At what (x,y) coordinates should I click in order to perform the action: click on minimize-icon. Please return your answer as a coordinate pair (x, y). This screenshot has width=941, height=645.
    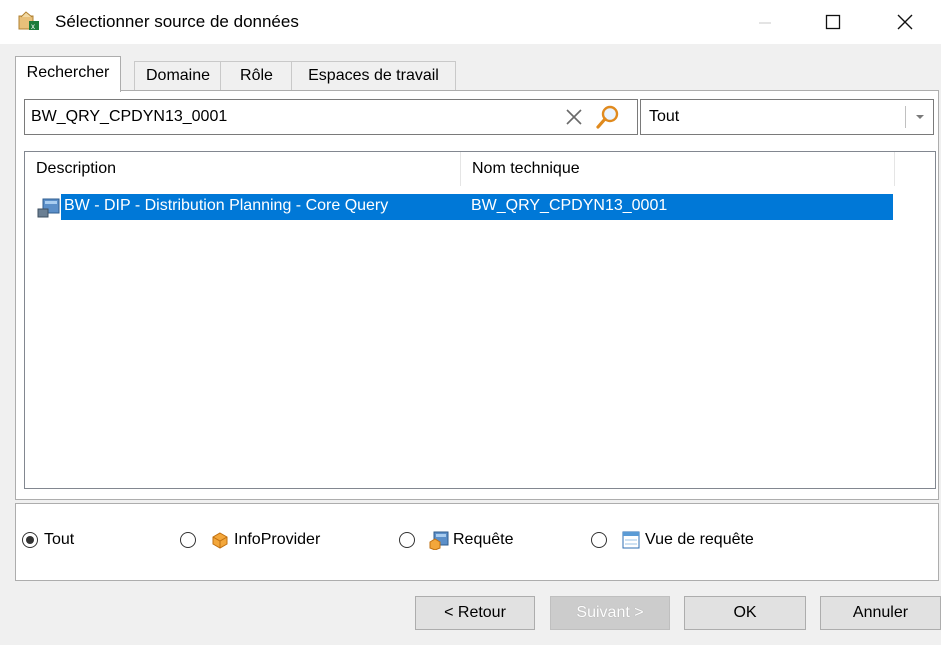
    Looking at the image, I should click on (765, 23).